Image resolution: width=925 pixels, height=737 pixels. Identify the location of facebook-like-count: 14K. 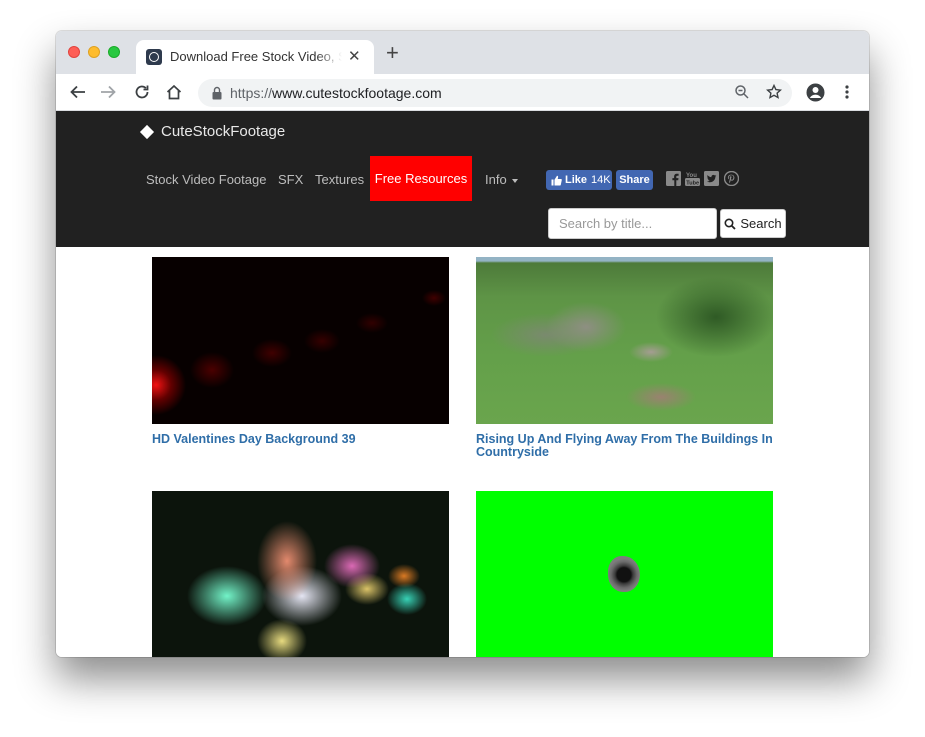
(601, 180).